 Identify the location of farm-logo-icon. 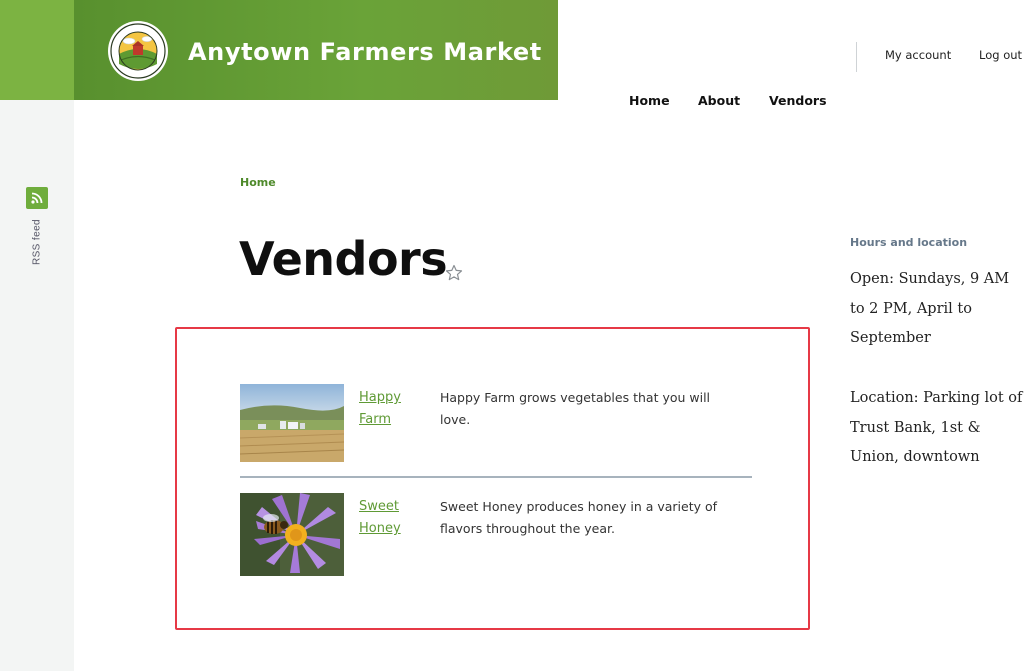
(138, 51).